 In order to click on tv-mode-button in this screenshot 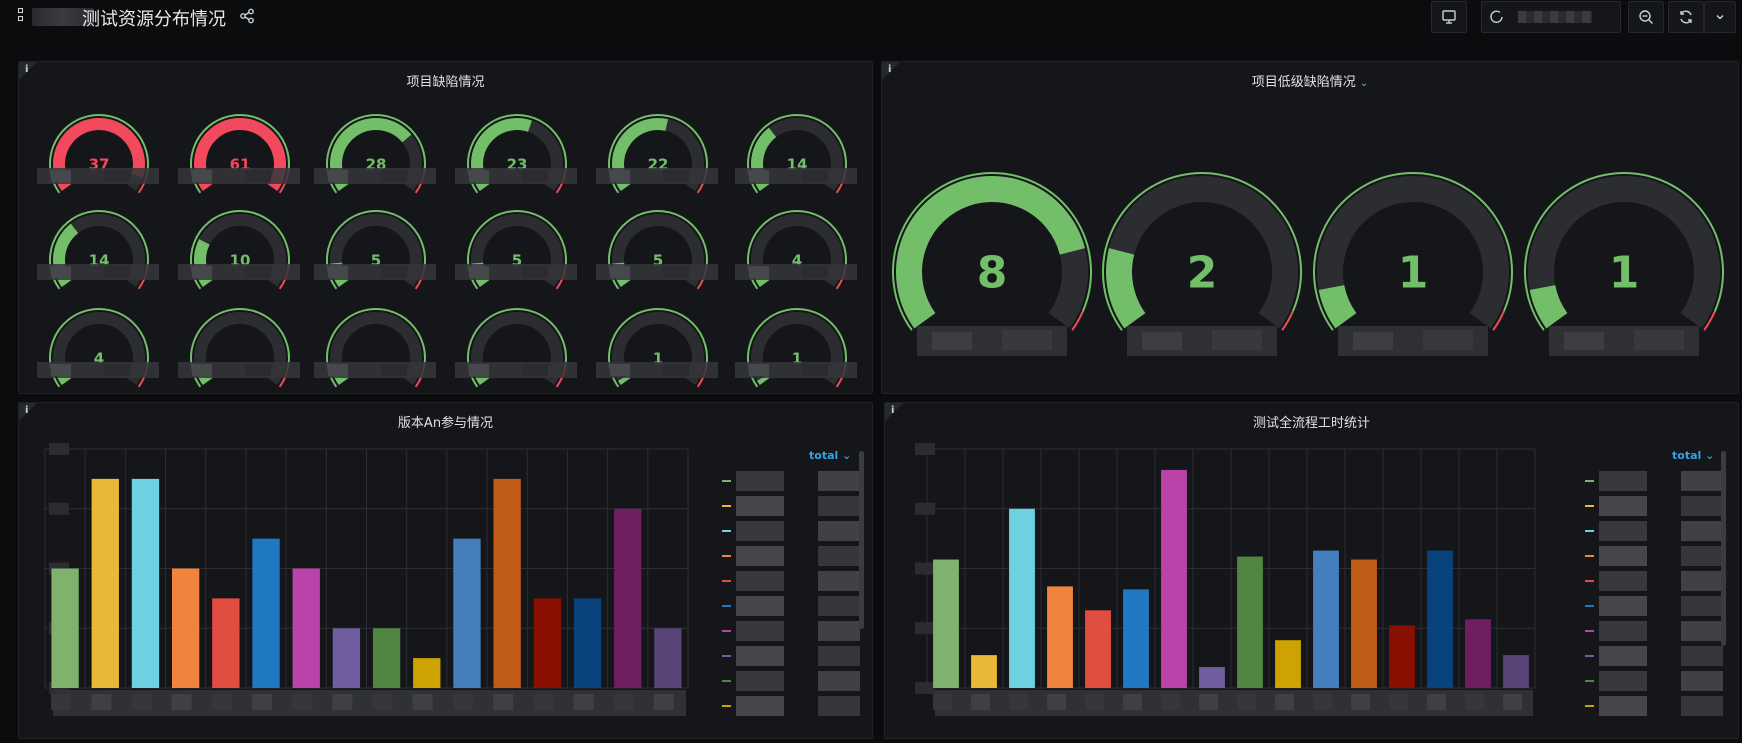, I will do `click(1449, 17)`.